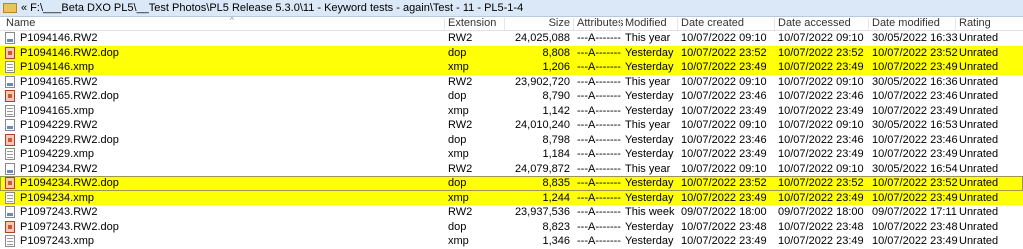  What do you see at coordinates (724, 226) in the screenshot?
I see `file-date-created: 10/07/2022 23:48` at bounding box center [724, 226].